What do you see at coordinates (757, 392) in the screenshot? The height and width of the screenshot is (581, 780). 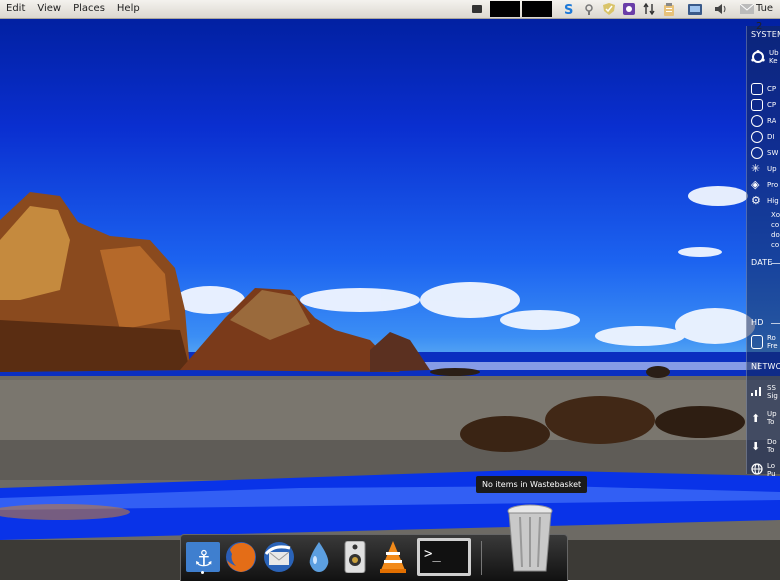 I see `signal-icon` at bounding box center [757, 392].